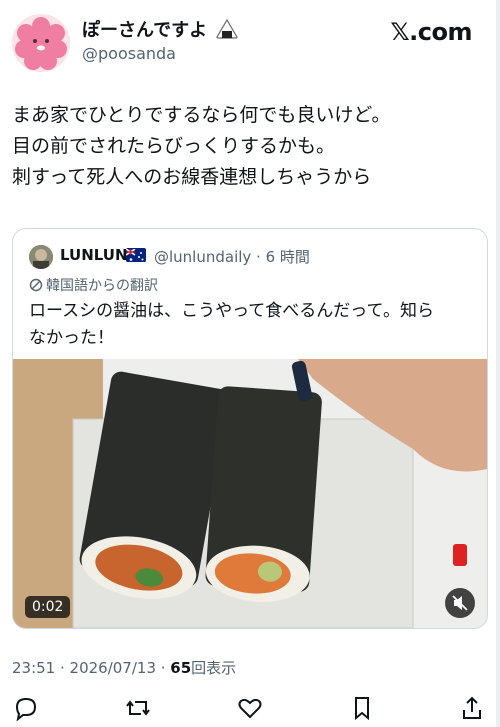 The height and width of the screenshot is (727, 500). I want to click on quote-line: なかった！, so click(71, 338).